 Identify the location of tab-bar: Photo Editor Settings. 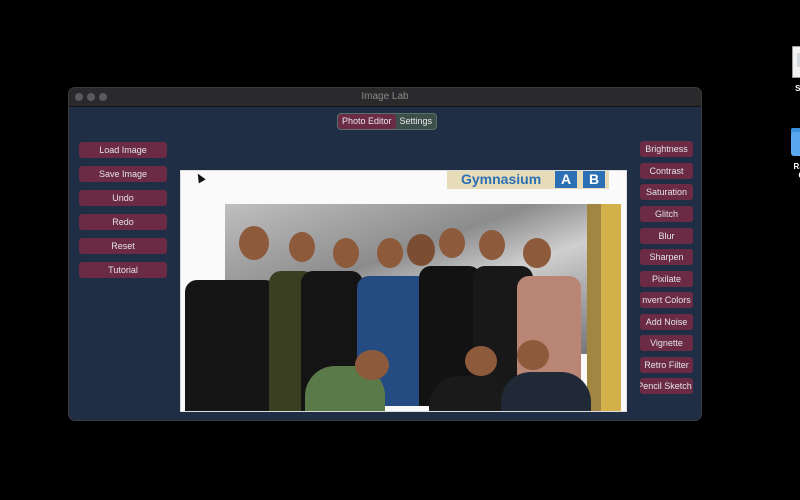
(387, 121).